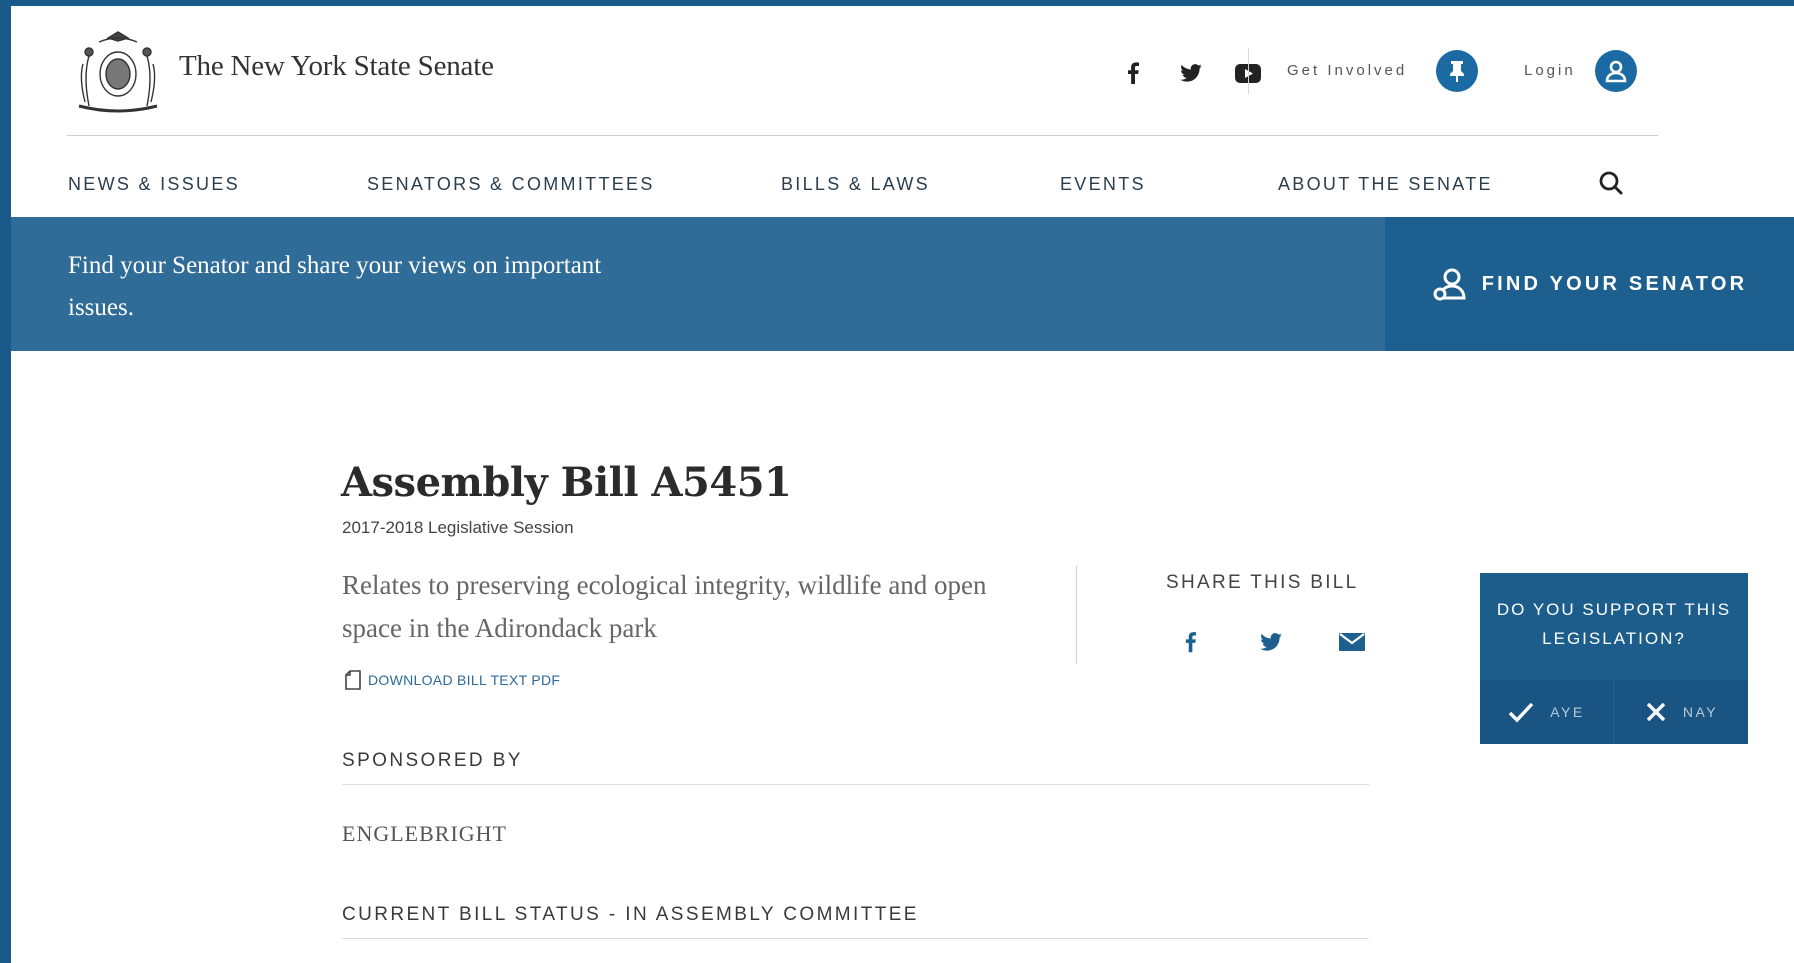  I want to click on find-your-senator-button: FIND YOUR SENATOR, so click(1589, 284).